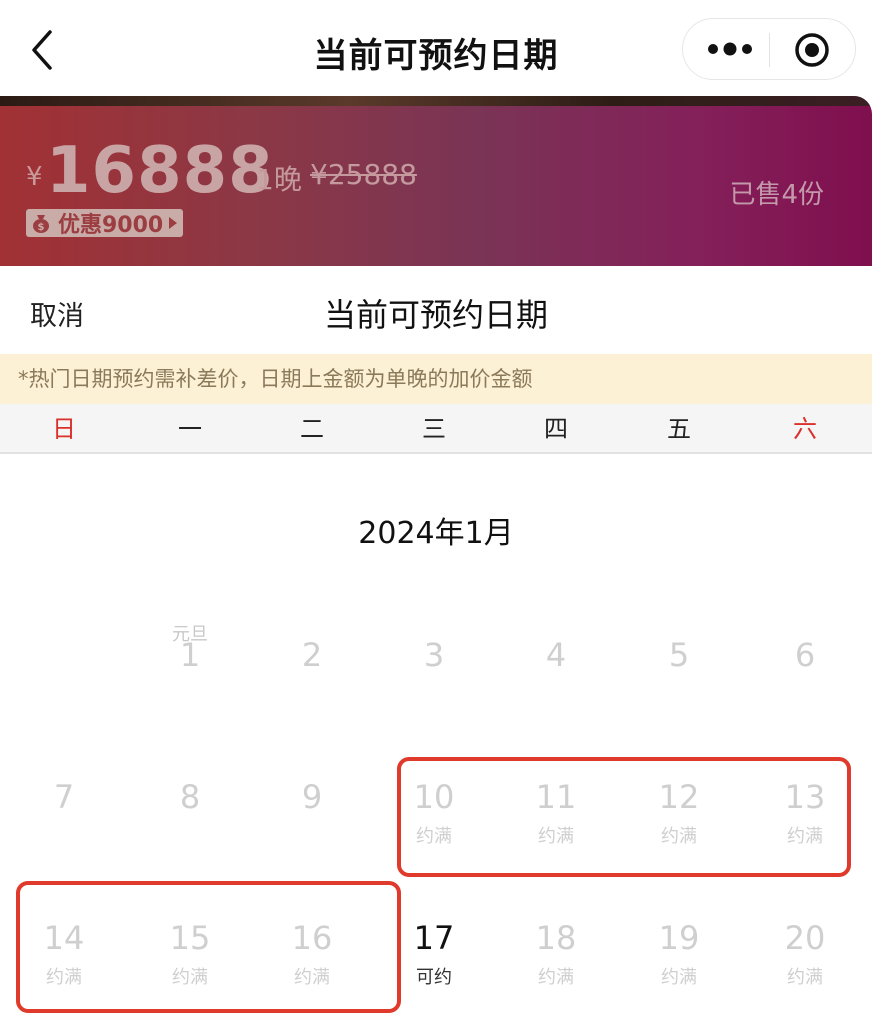 Image resolution: width=872 pixels, height=1030 pixels. Describe the element at coordinates (312, 938) in the screenshot. I see `day-number: 16` at that location.